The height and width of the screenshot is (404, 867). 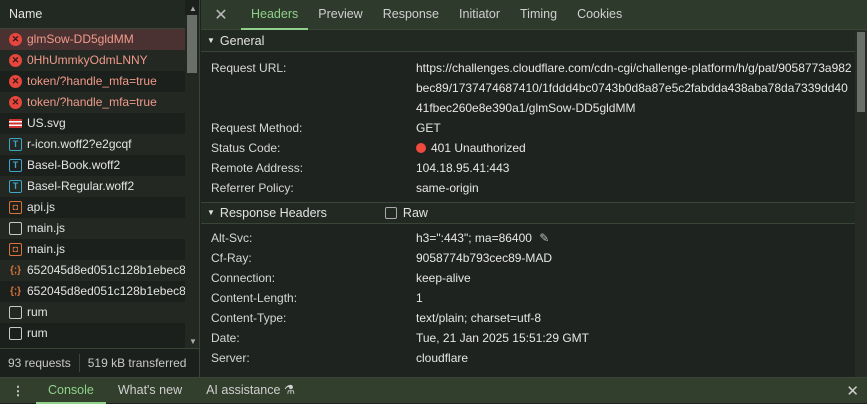 I want to click on more-options-icon: ⋮, so click(x=18, y=390).